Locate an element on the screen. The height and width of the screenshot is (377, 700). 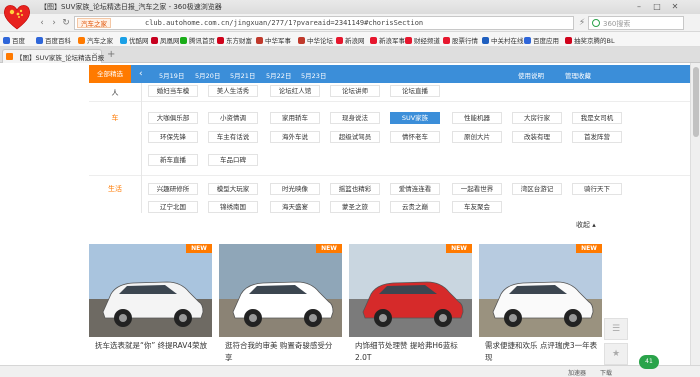
date-prev-arrow-icon: ‹ is located at coordinates (141, 74).